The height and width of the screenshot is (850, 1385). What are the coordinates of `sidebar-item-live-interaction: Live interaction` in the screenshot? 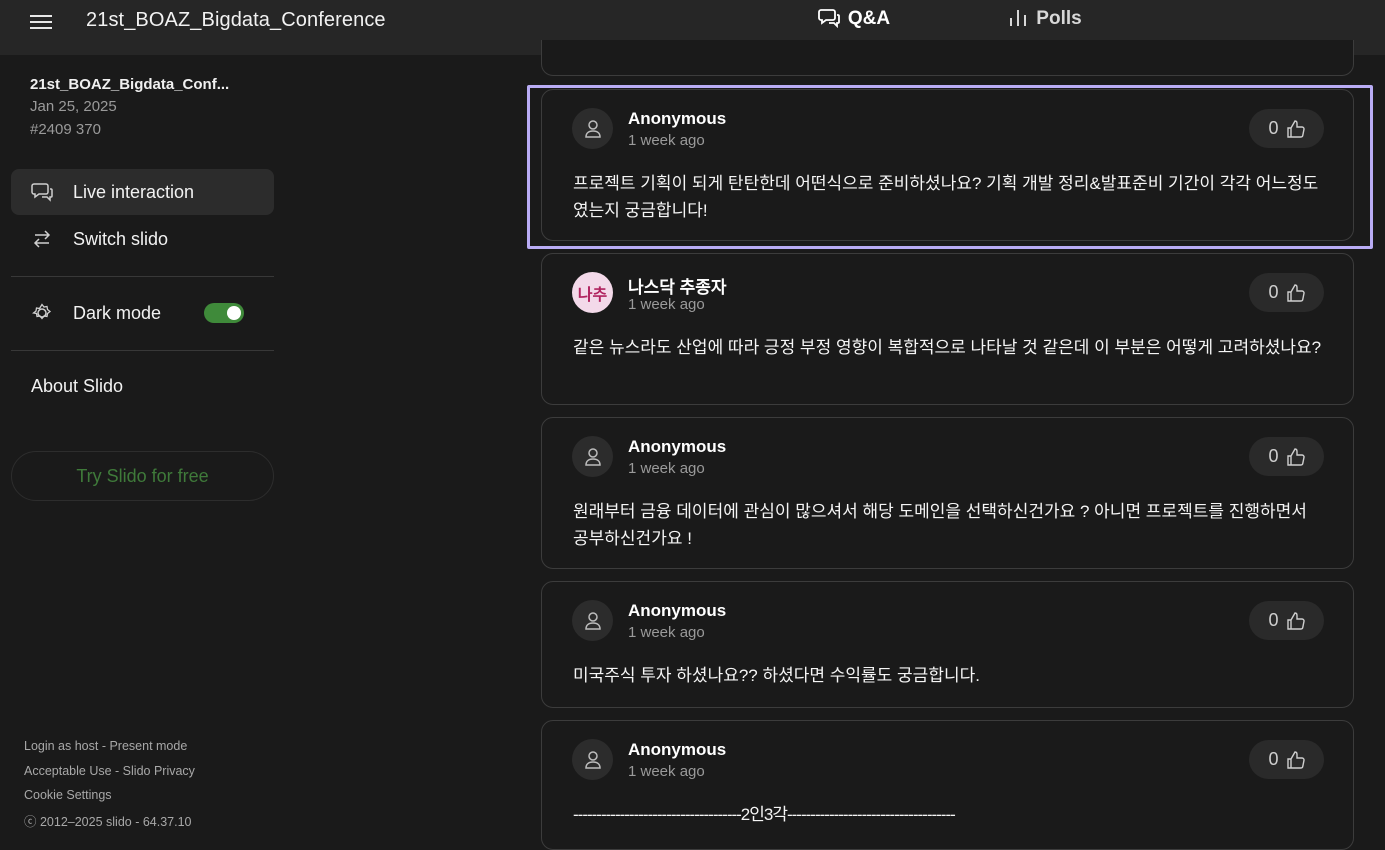 It's located at (142, 192).